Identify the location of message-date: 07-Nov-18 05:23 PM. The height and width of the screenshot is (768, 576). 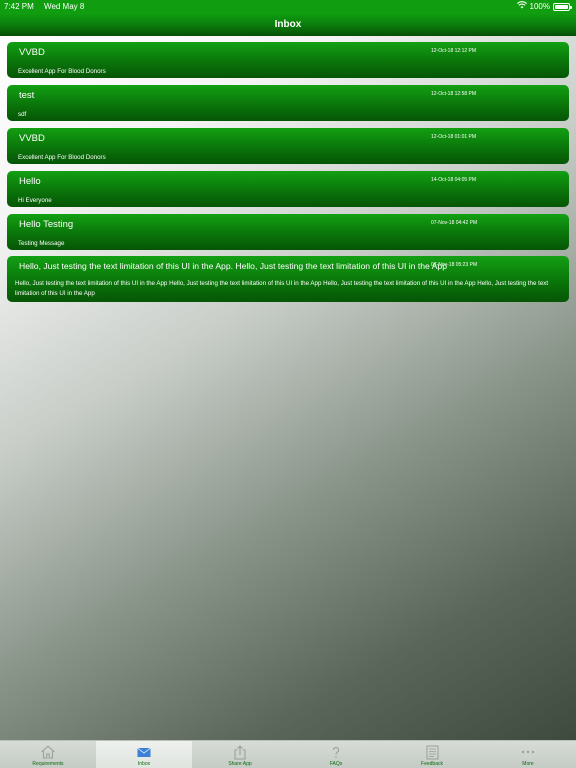
(454, 265).